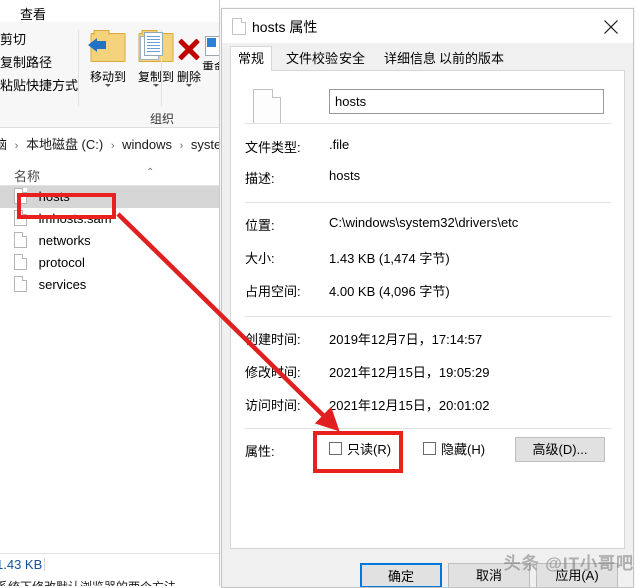  I want to click on field-label: 大小:, so click(260, 258).